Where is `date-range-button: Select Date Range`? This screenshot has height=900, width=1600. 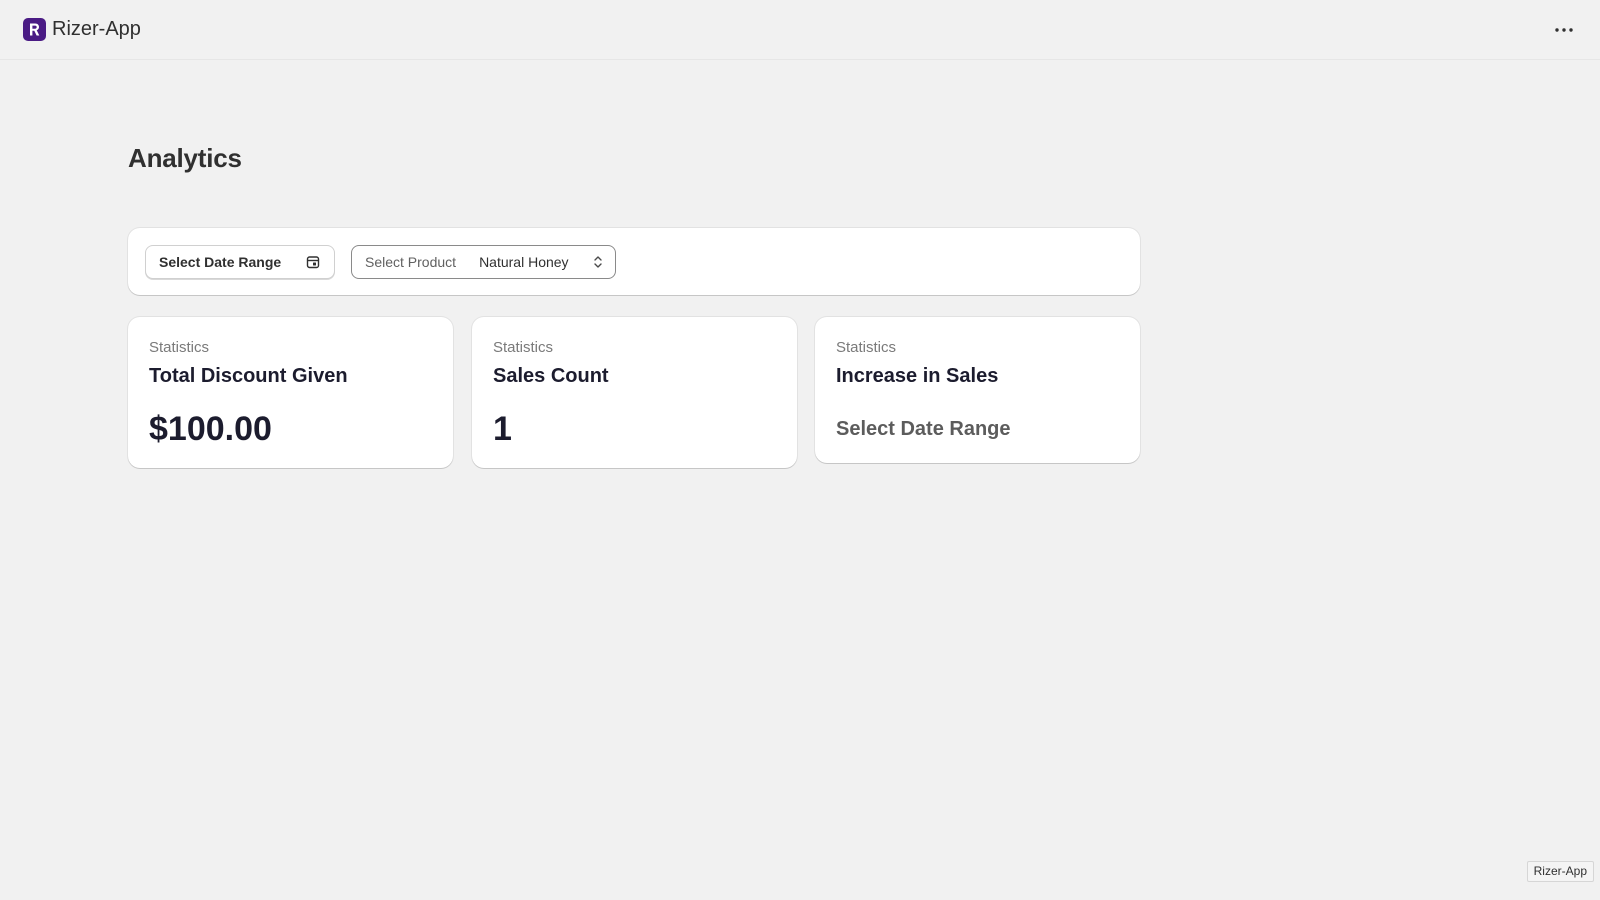
date-range-button: Select Date Range is located at coordinates (240, 261).